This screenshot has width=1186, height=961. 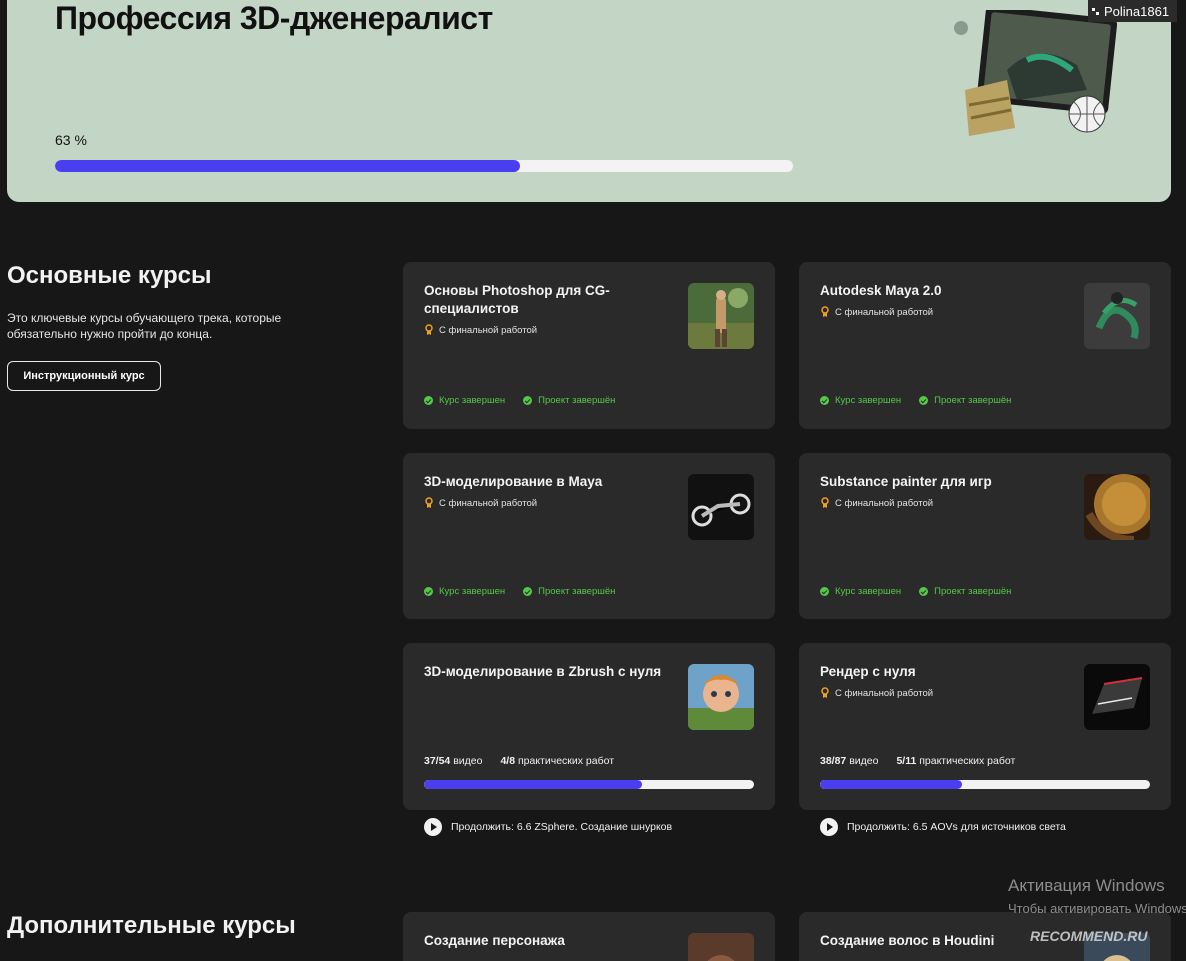 I want to click on course-title: Рендер с нуля, so click(x=868, y=671).